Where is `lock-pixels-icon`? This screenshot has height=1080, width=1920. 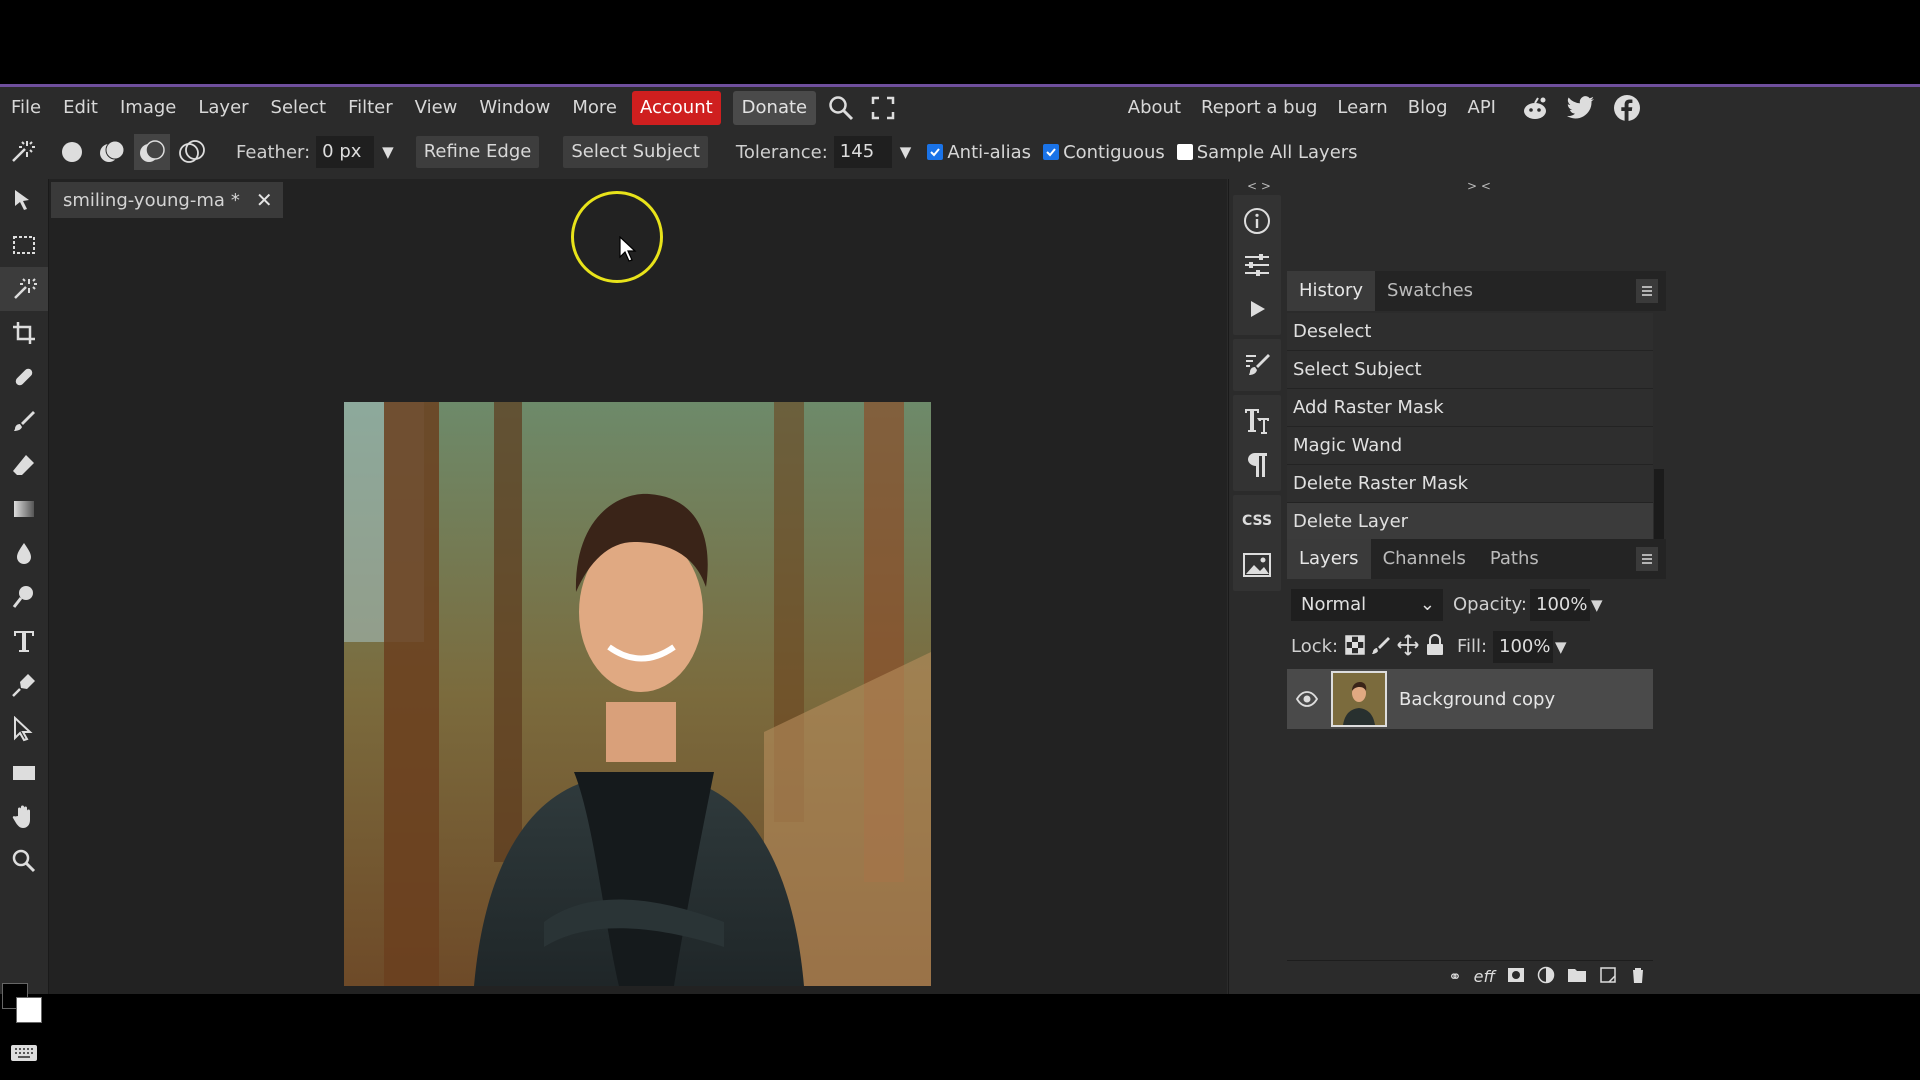 lock-pixels-icon is located at coordinates (1381, 647).